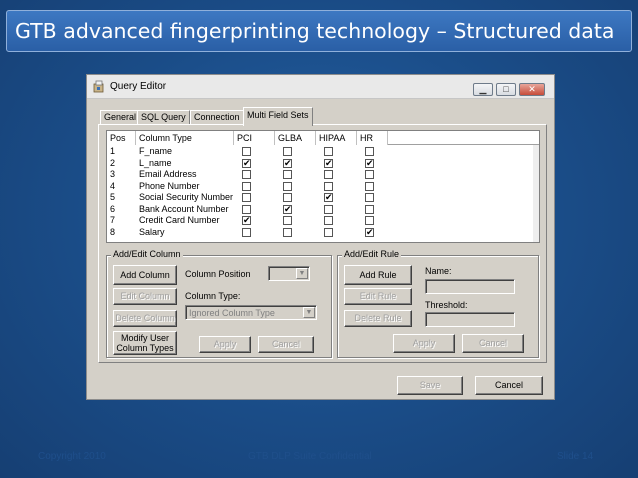 The height and width of the screenshot is (478, 638). Describe the element at coordinates (446, 305) in the screenshot. I see `threshold-label: Threshold:` at that location.